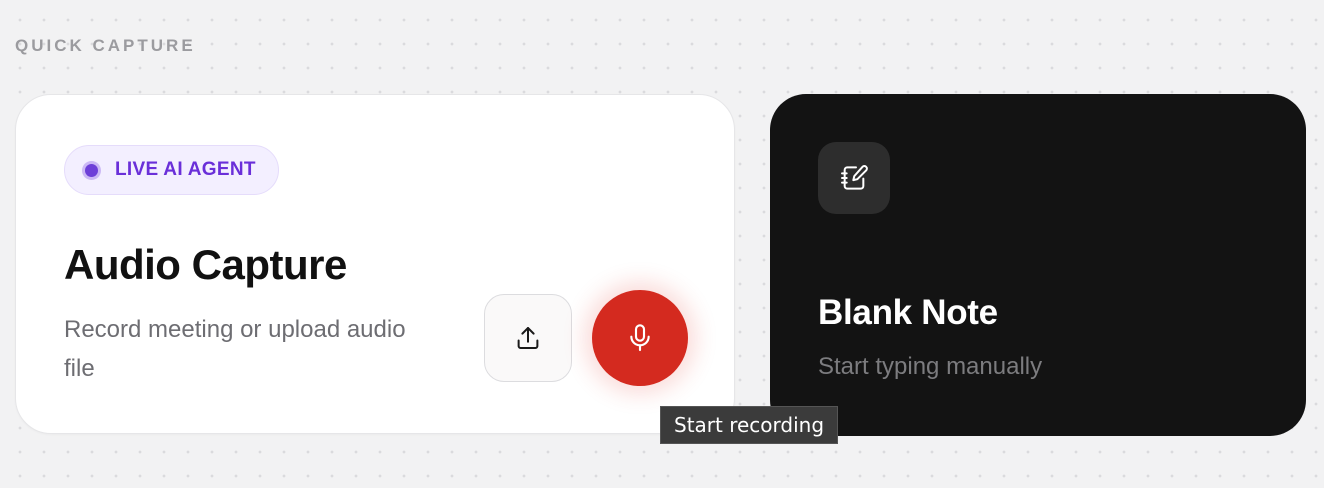 The height and width of the screenshot is (488, 1324). I want to click on status-dot-icon, so click(91, 170).